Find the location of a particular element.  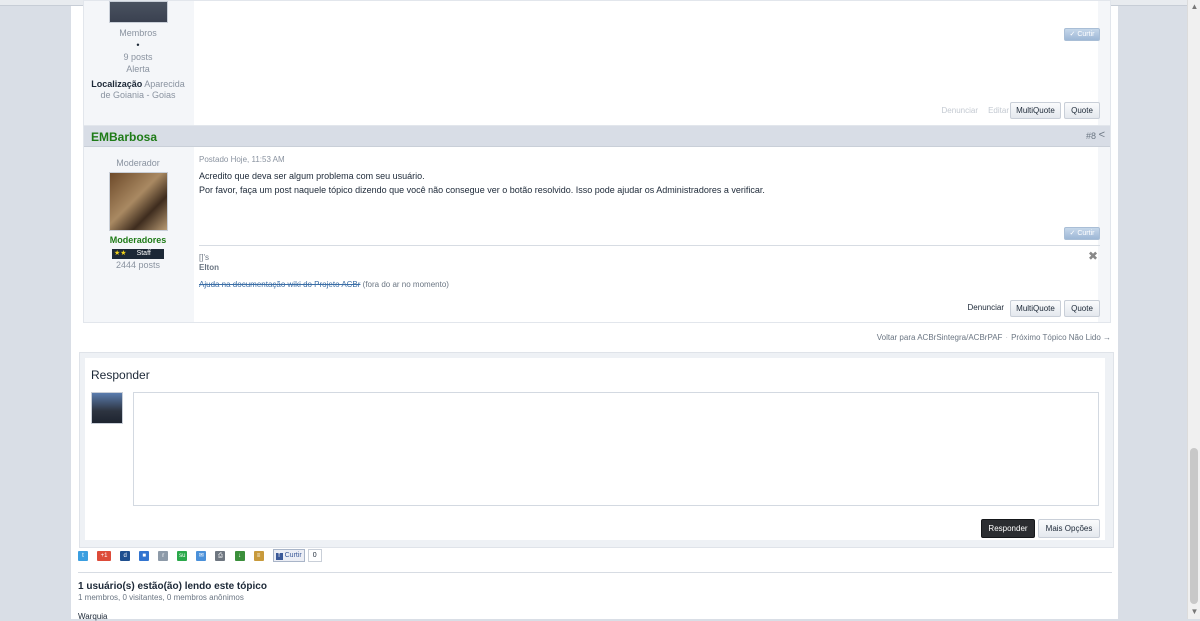

signature: []'s Elton is located at coordinates (209, 263).